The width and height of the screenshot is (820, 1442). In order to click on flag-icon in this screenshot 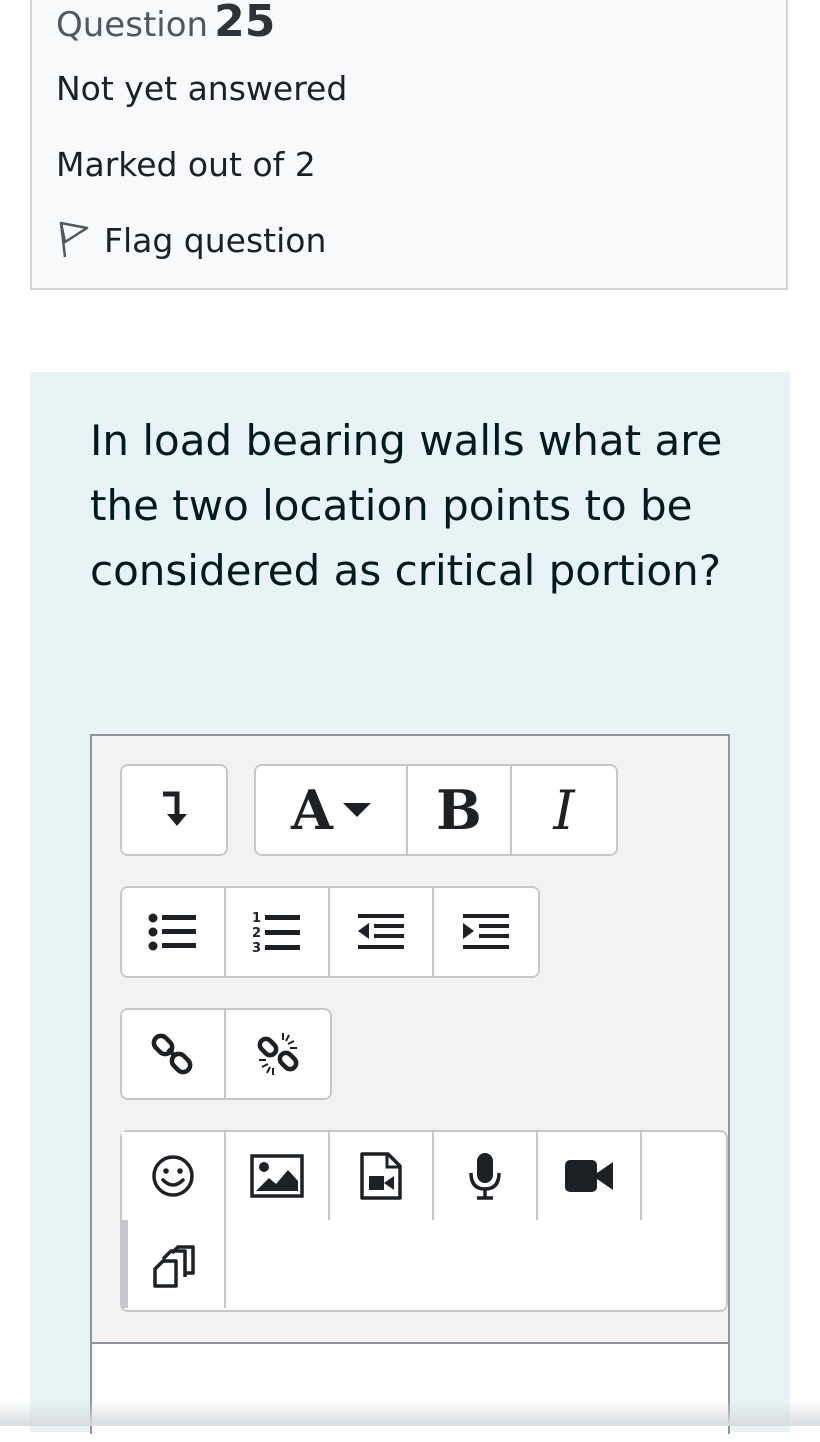, I will do `click(74, 239)`.